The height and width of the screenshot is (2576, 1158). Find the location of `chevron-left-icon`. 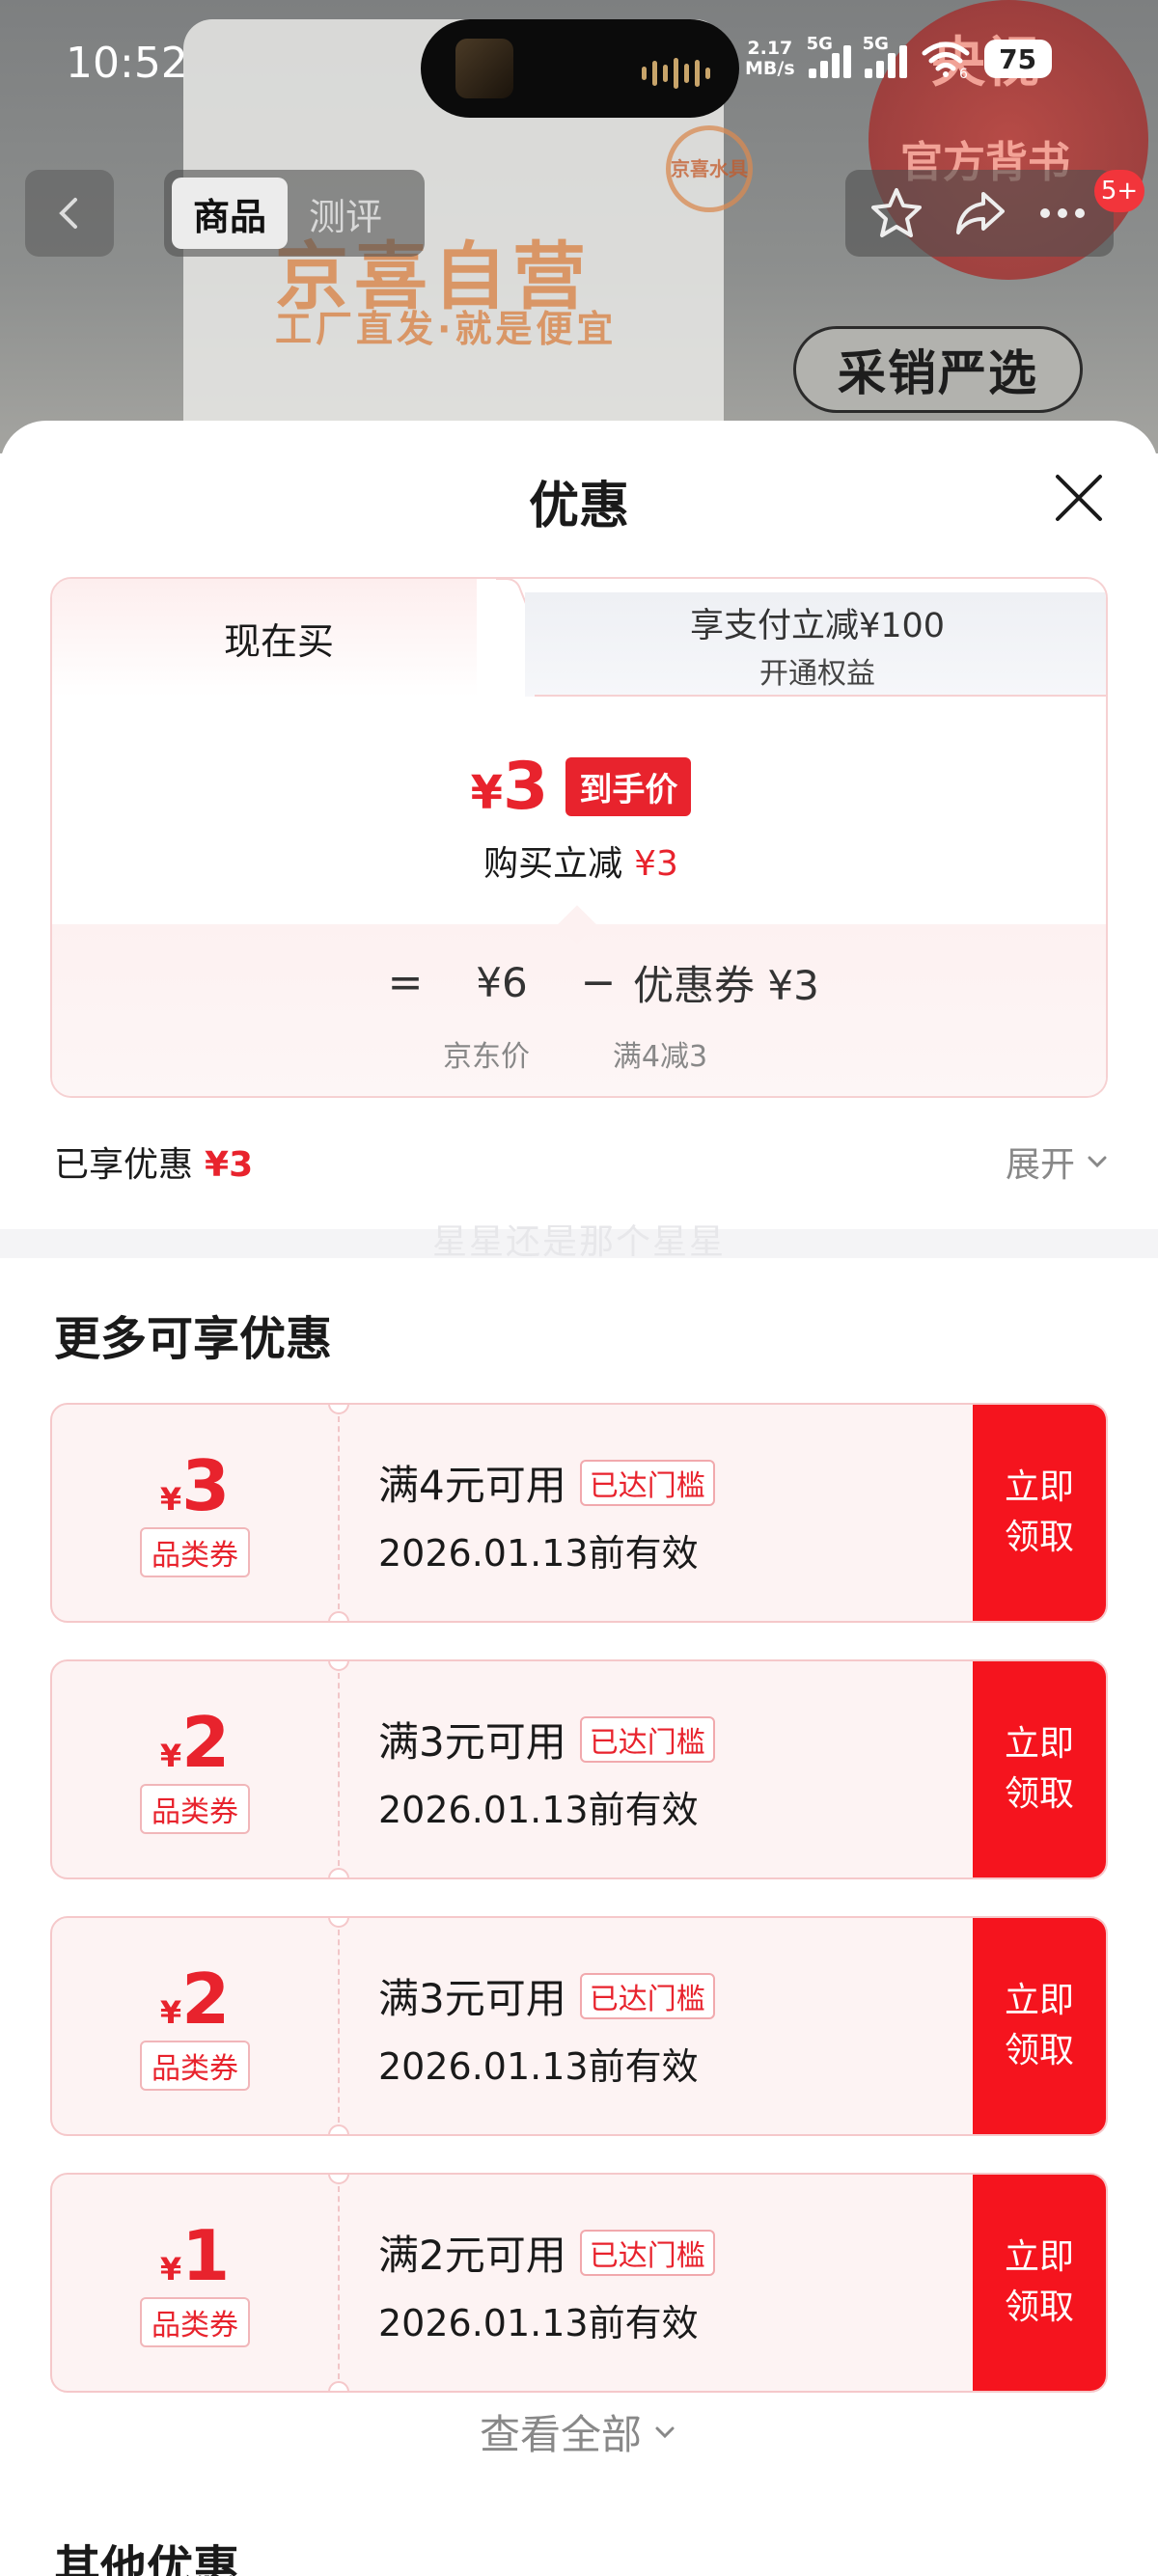

chevron-left-icon is located at coordinates (68, 214).